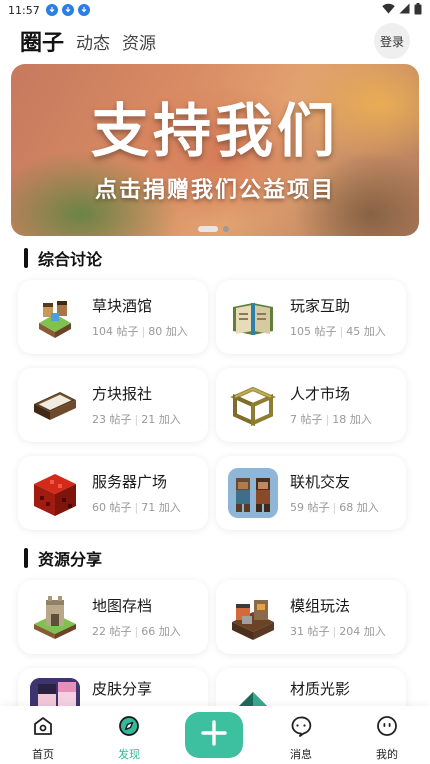  Describe the element at coordinates (139, 41) in the screenshot. I see `tab-resources: 资源` at that location.